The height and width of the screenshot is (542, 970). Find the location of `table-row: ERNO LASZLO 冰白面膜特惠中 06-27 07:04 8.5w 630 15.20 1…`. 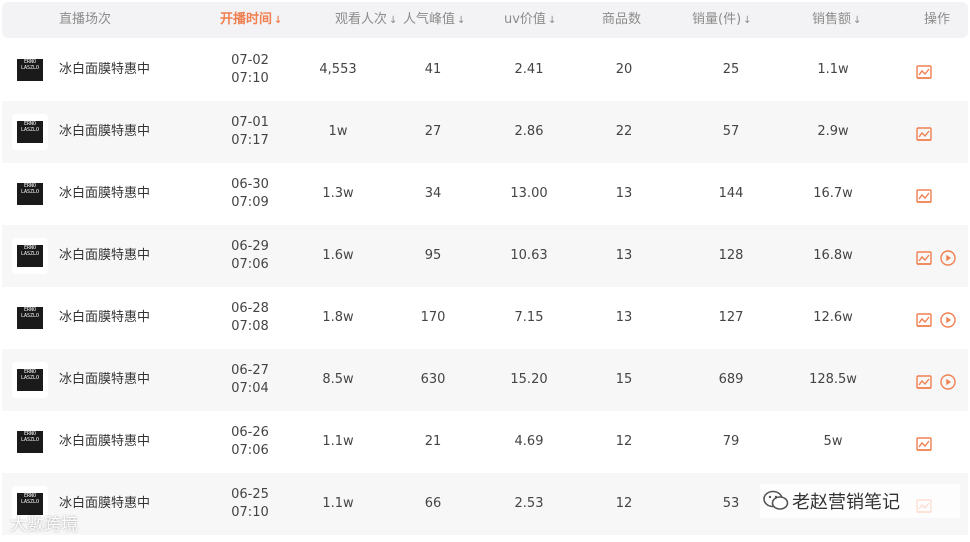

table-row: ERNO LASZLO 冰白面膜特惠中 06-27 07:04 8.5w 630 15.20 1… is located at coordinates (485, 380).